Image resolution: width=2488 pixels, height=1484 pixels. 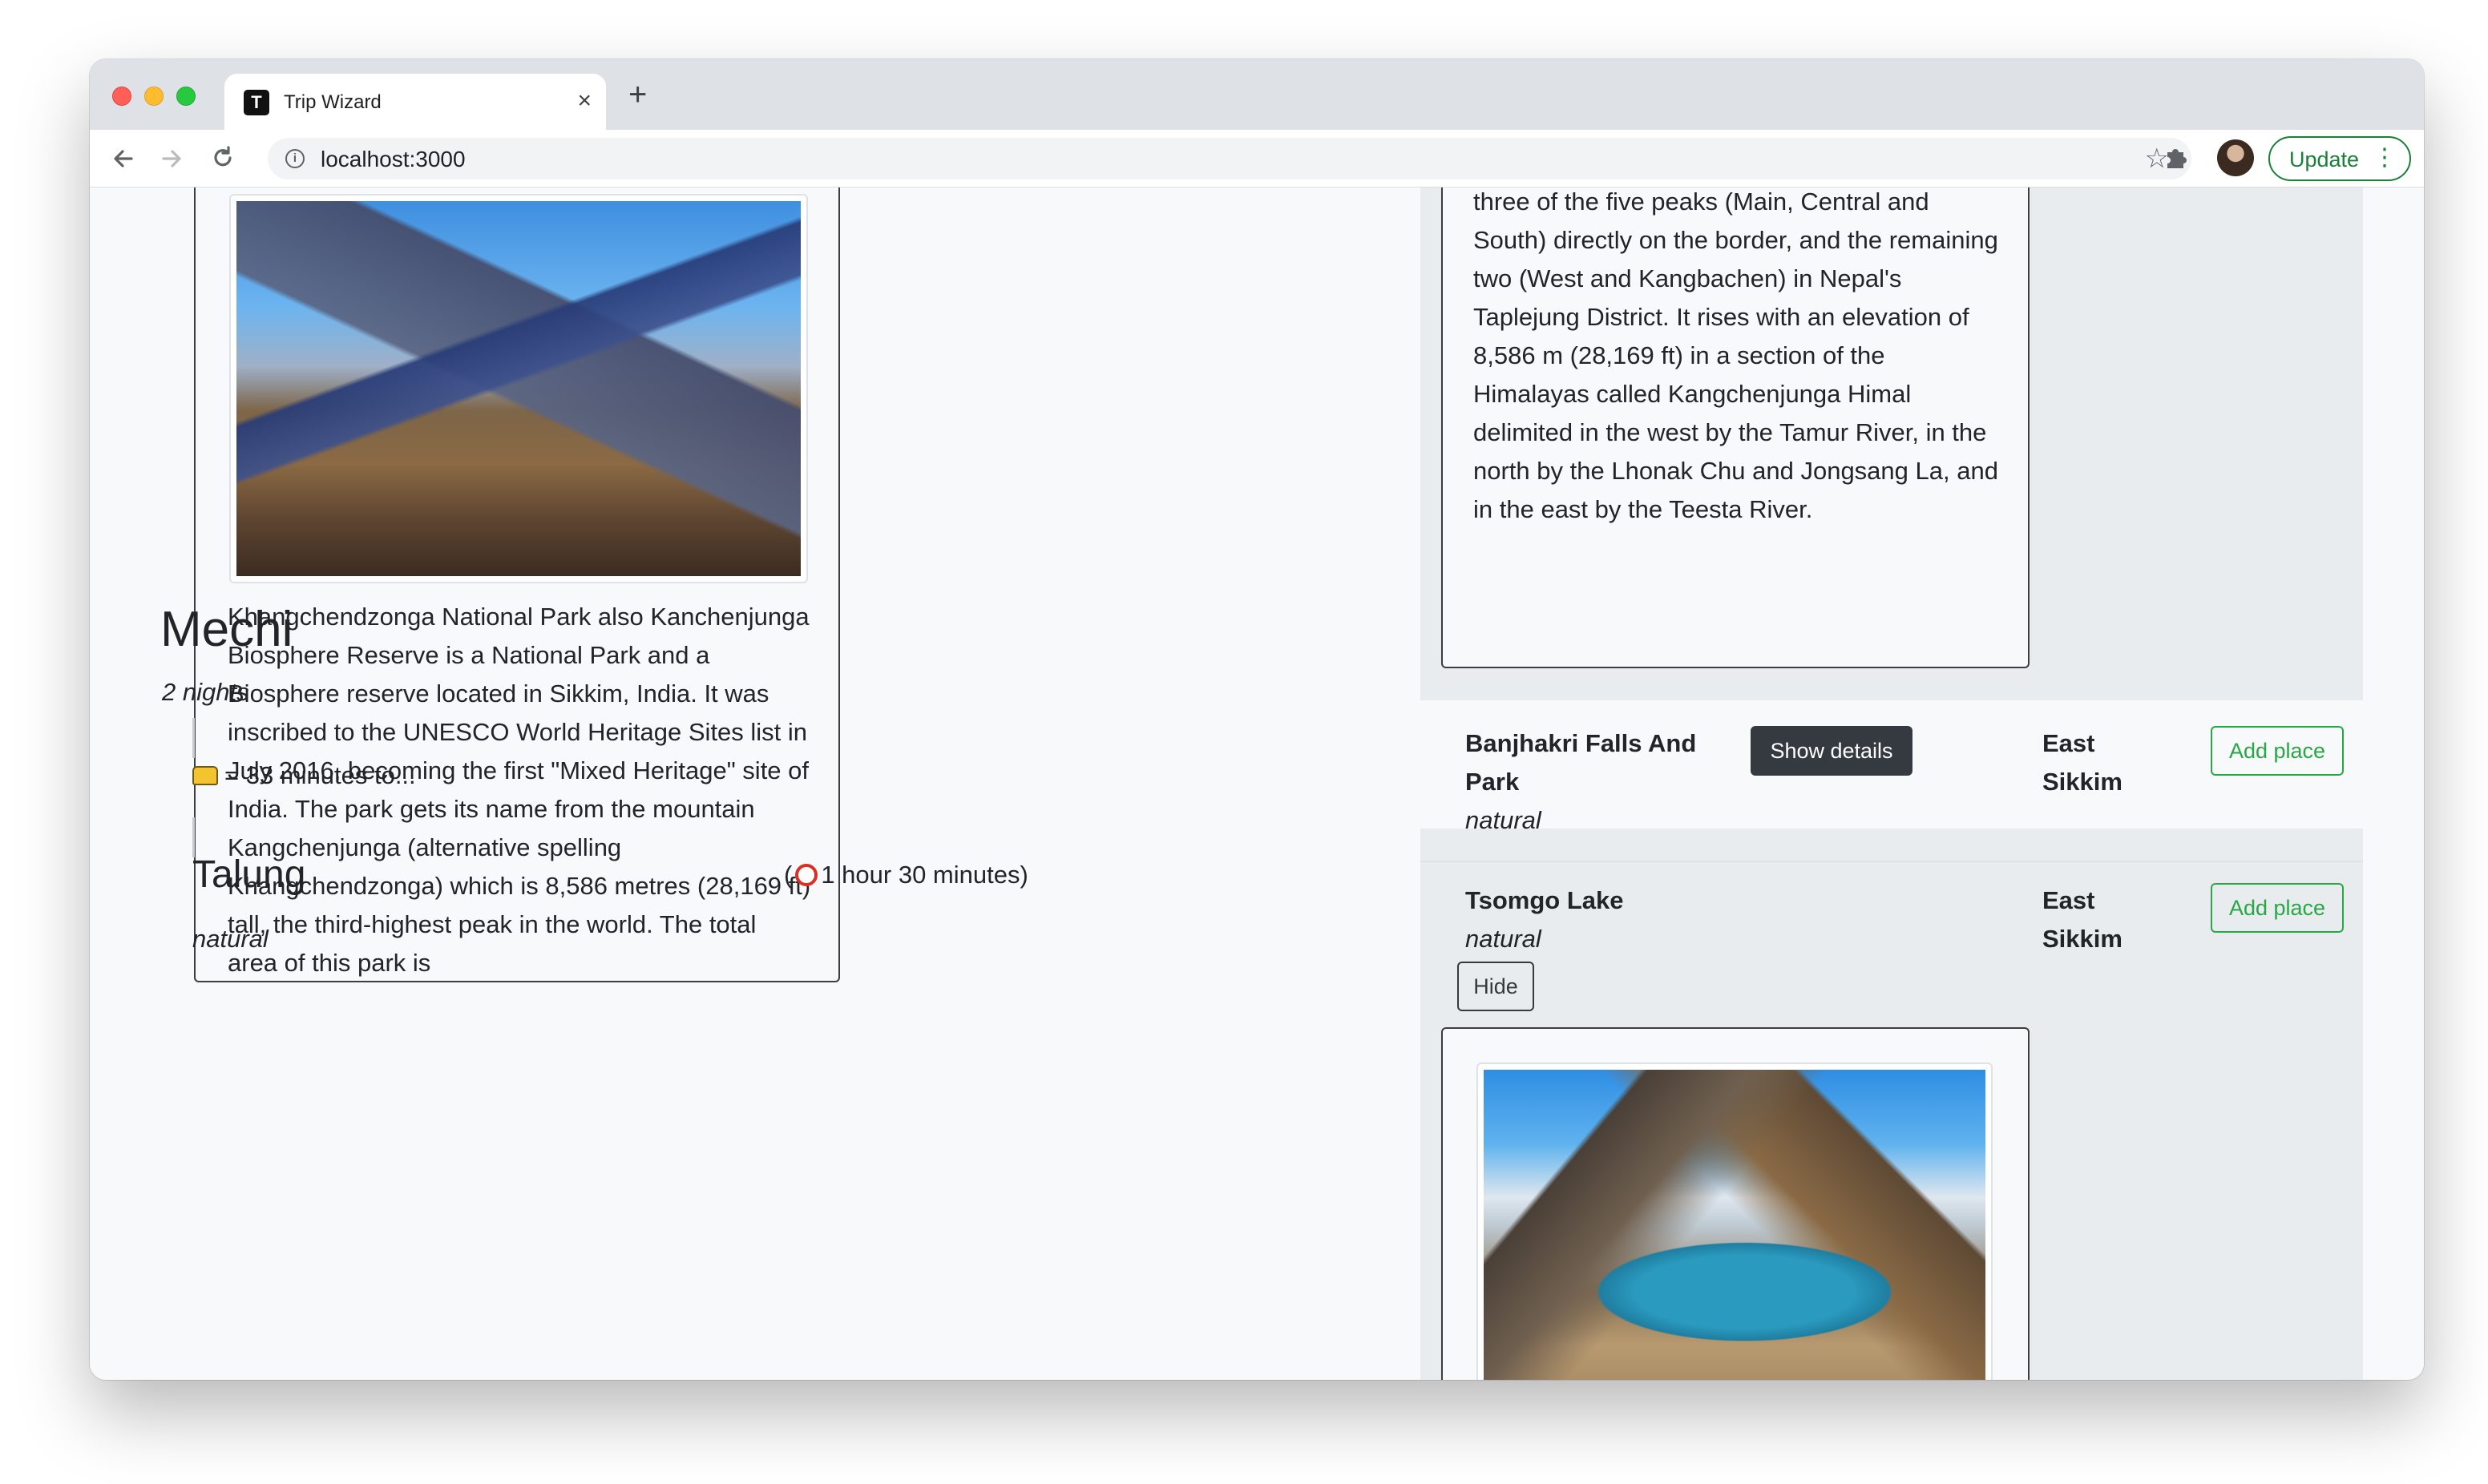 What do you see at coordinates (1831, 751) in the screenshot?
I see `show-details-button: Show details` at bounding box center [1831, 751].